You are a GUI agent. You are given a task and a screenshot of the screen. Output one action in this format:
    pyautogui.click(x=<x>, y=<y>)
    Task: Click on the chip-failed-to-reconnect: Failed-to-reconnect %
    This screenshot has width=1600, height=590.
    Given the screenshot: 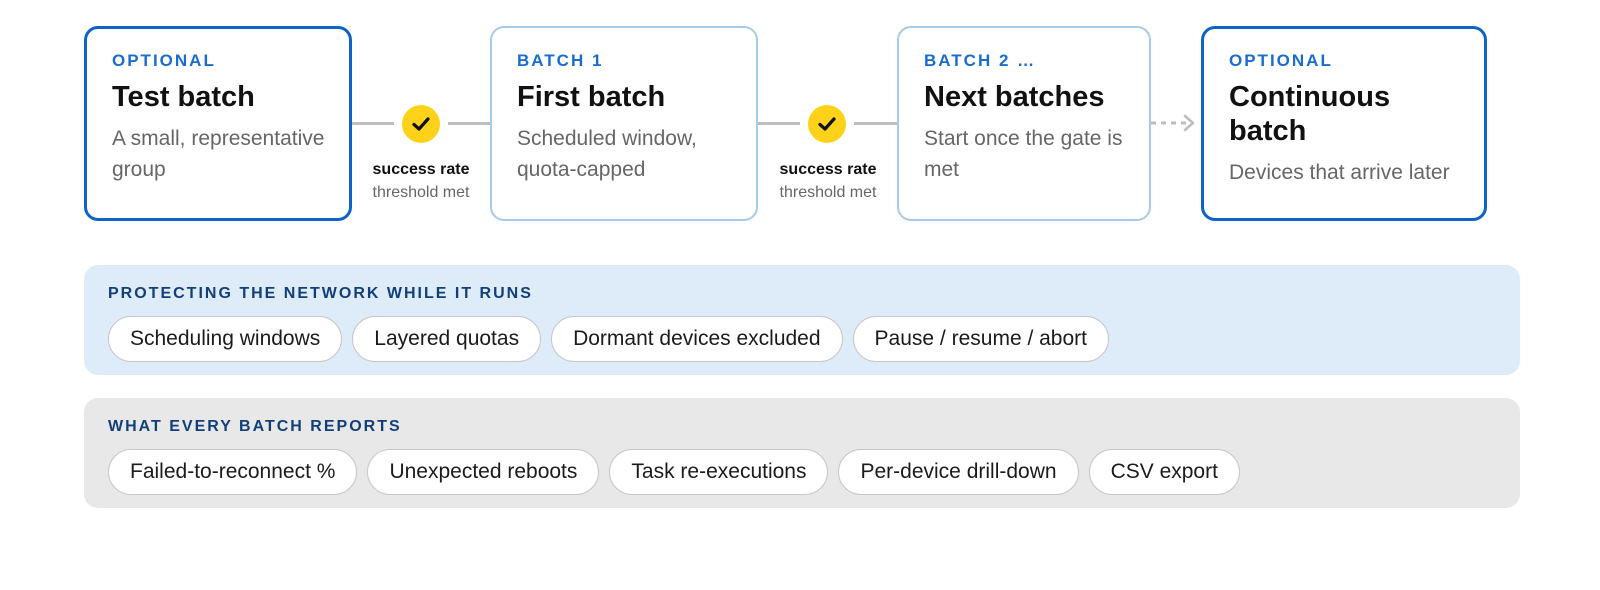 What is the action you would take?
    pyautogui.click(x=233, y=472)
    